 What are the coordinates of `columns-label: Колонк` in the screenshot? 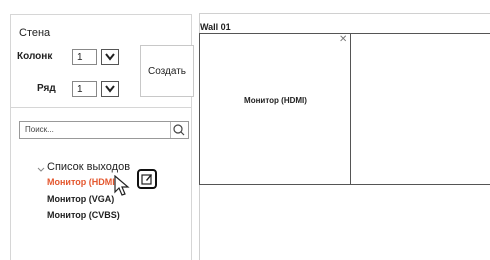 It's located at (35, 56).